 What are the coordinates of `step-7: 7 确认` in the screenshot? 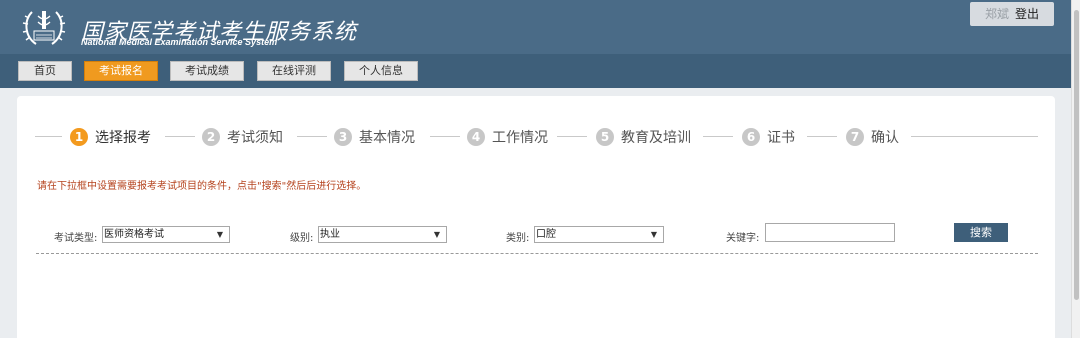 It's located at (872, 137).